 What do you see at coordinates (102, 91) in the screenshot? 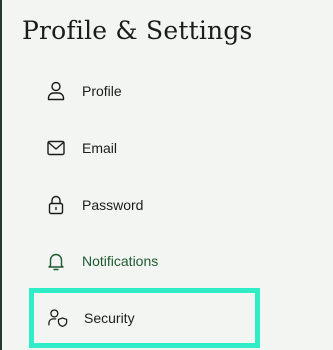
I see `menu-item-label: Profile` at bounding box center [102, 91].